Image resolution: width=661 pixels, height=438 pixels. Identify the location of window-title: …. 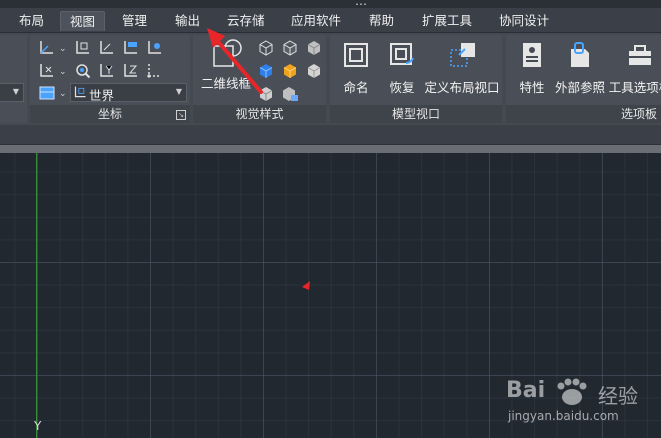
(361, 4).